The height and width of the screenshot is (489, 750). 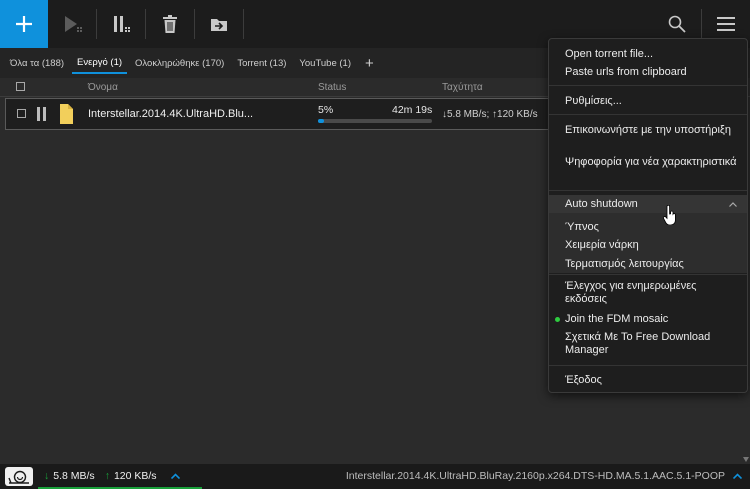 I want to click on pause-icon, so click(x=122, y=24).